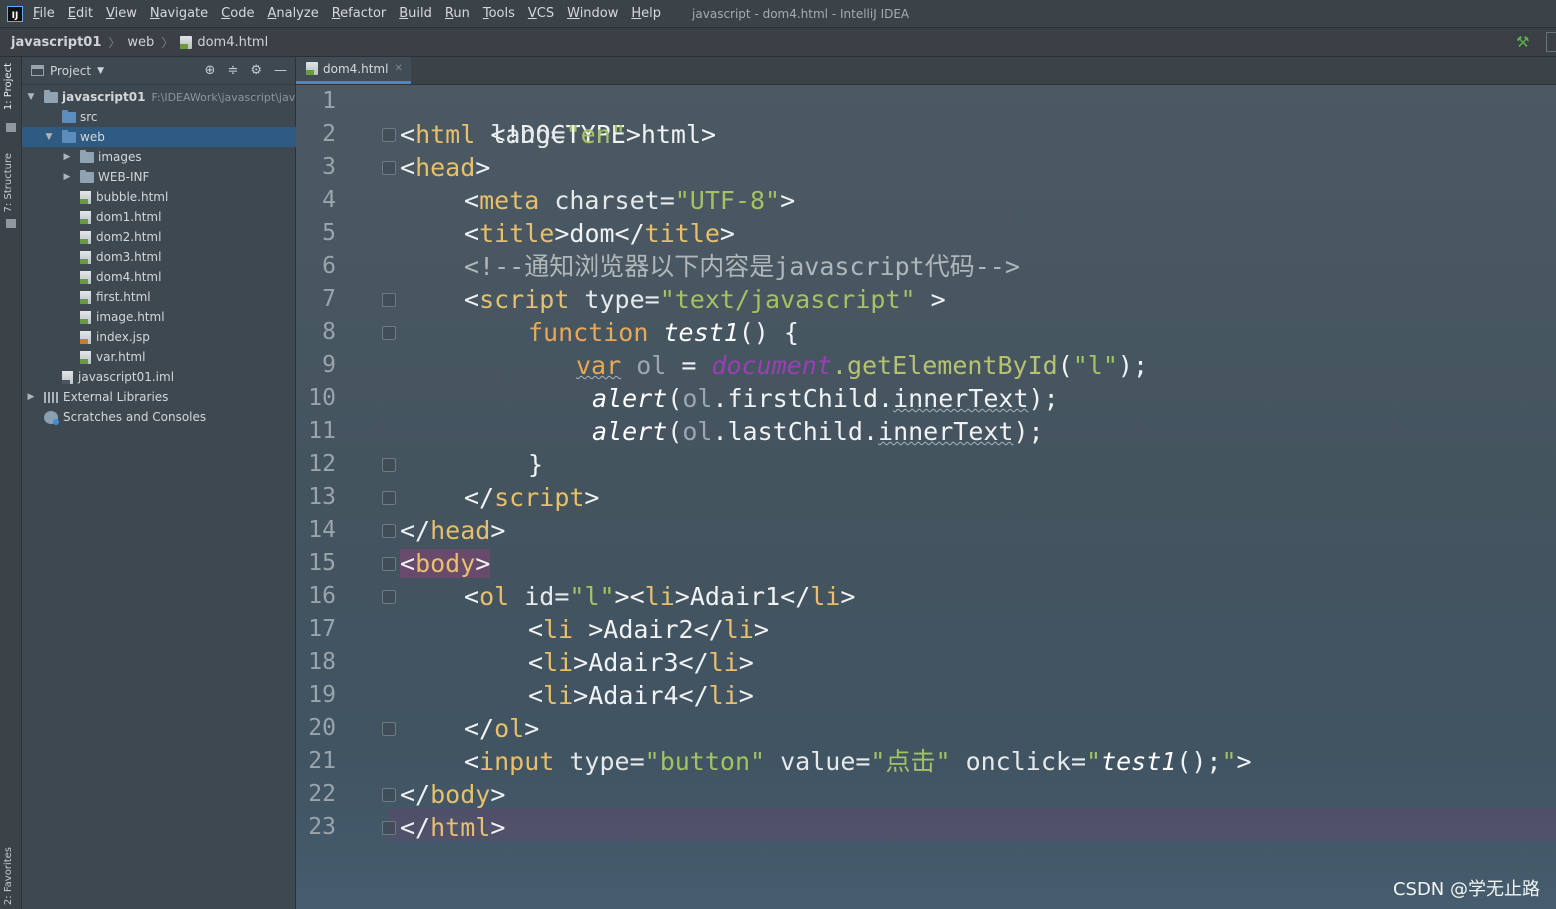 The image size is (1556, 909). Describe the element at coordinates (8, 876) in the screenshot. I see `tool-tab-favorites: 2: Favorites` at that location.